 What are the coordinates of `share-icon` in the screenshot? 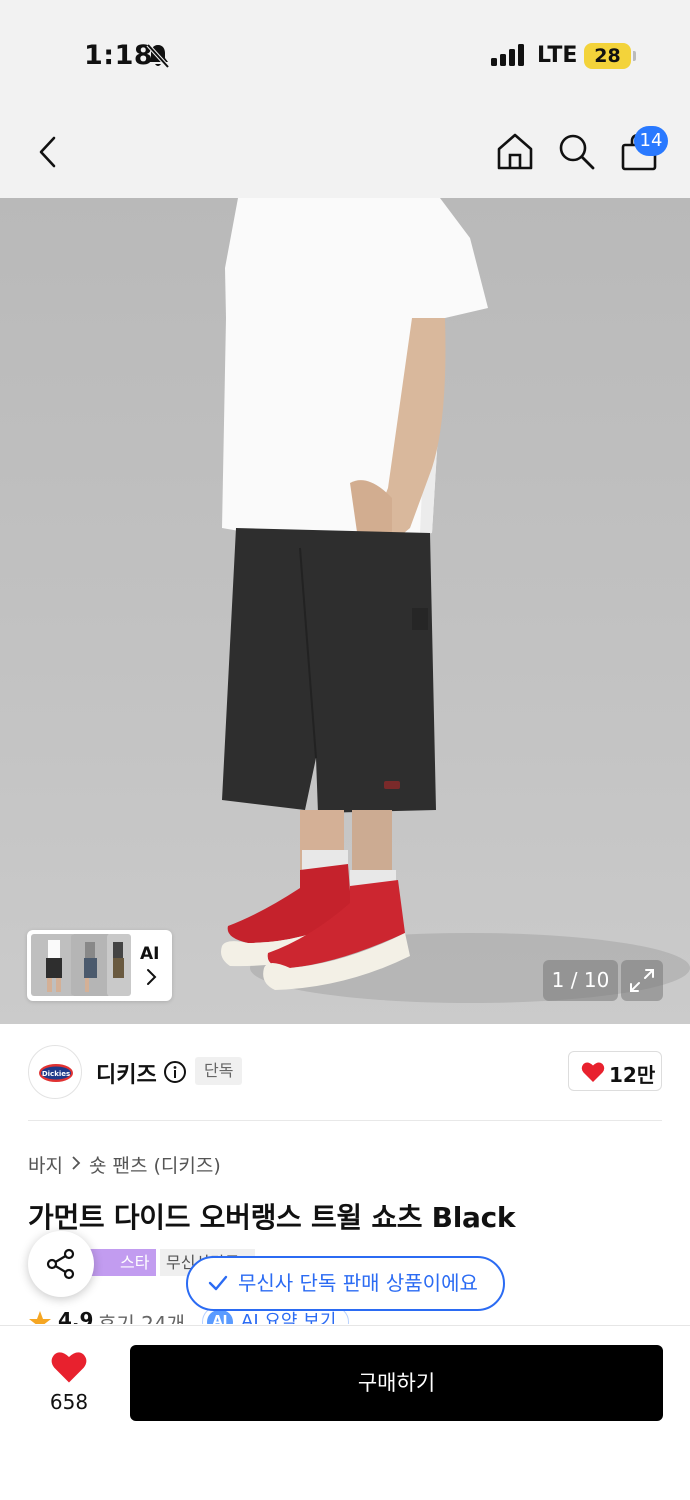 It's located at (61, 1266).